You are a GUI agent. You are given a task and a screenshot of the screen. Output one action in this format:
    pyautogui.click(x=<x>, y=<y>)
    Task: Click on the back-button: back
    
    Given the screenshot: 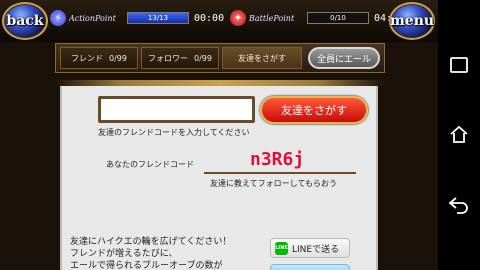 What is the action you would take?
    pyautogui.click(x=25, y=21)
    